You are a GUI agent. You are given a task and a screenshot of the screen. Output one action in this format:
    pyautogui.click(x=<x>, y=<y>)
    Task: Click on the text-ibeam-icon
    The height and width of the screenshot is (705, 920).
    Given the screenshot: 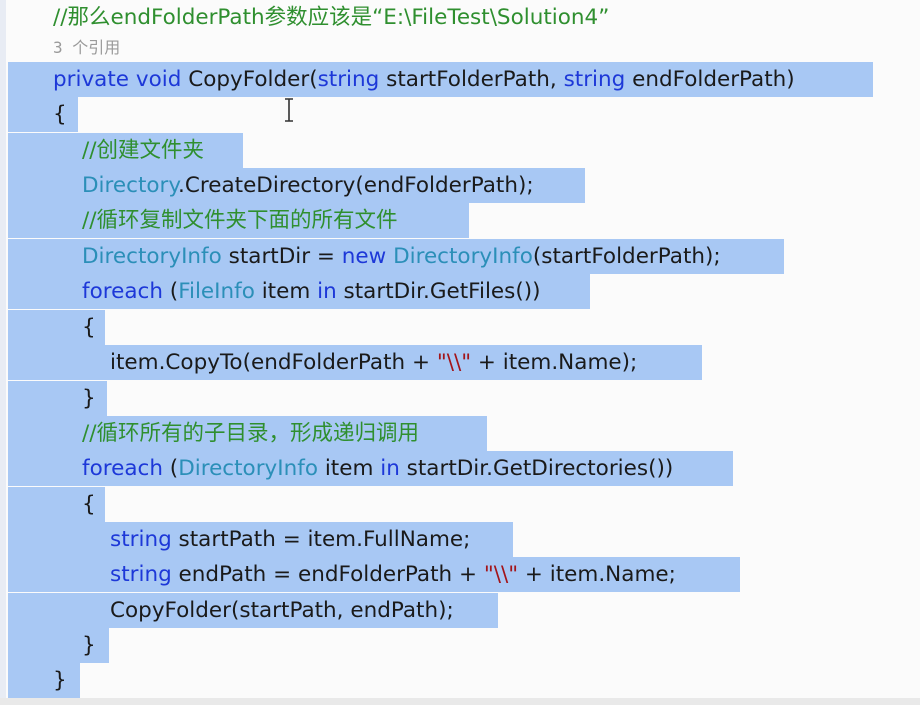 What is the action you would take?
    pyautogui.click(x=289, y=110)
    